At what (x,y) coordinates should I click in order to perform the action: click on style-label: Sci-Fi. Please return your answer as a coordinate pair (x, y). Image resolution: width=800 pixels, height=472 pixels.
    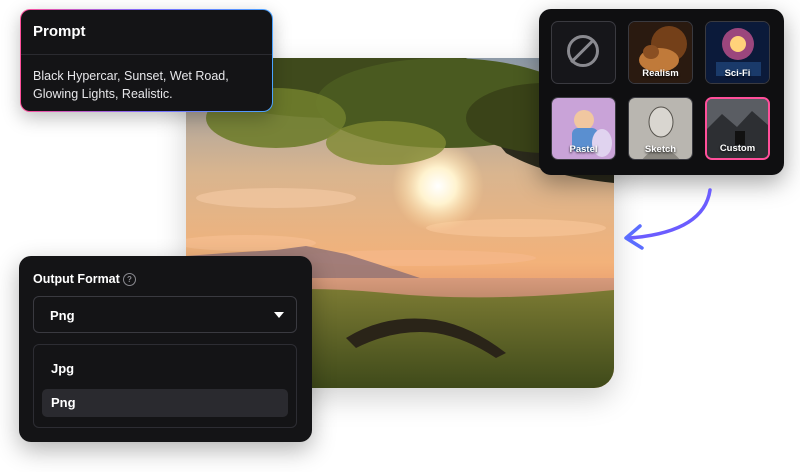
    Looking at the image, I should click on (737, 73).